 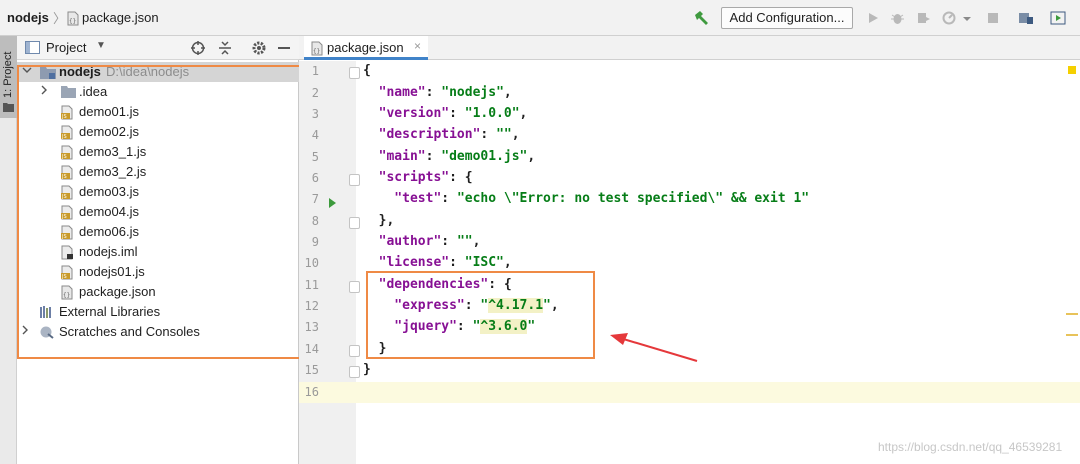 I want to click on project-tool-tab: 1: Project, so click(x=8, y=77).